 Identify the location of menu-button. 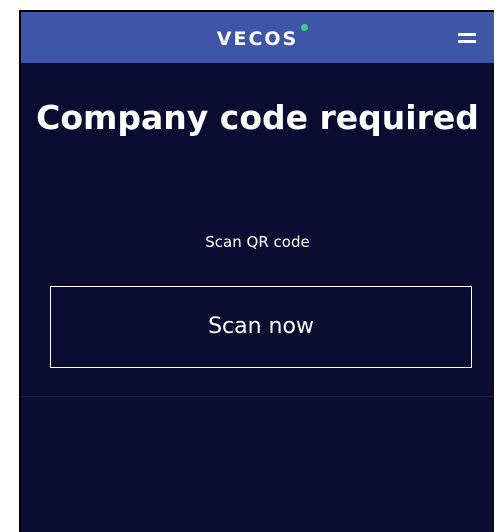
(467, 38).